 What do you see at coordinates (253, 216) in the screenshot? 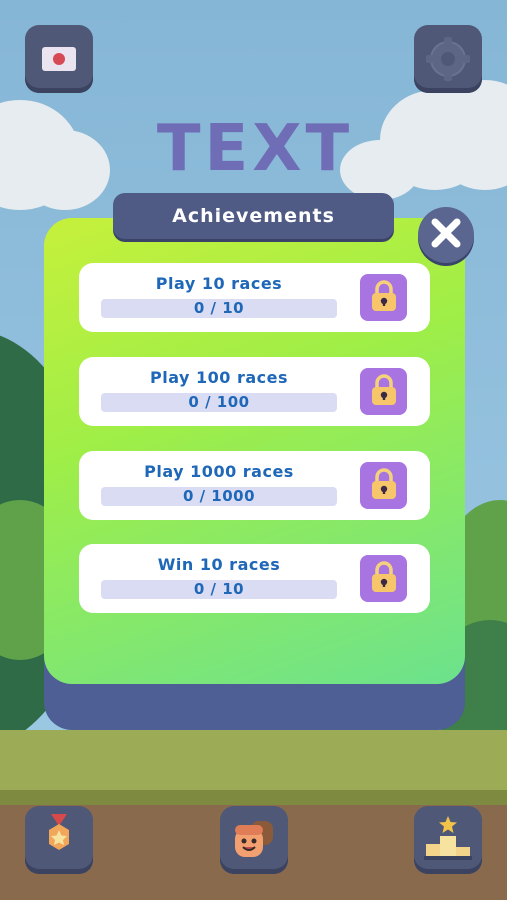
I see `achievements-header: Achievements` at bounding box center [253, 216].